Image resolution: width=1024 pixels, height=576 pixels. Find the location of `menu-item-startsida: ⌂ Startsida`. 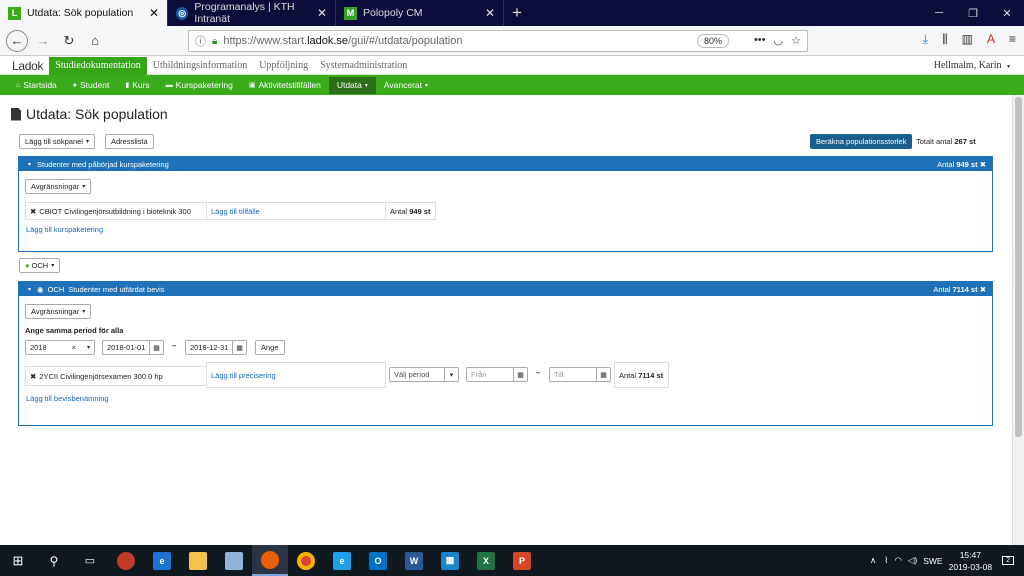

menu-item-startsida: ⌂ Startsida is located at coordinates (36, 85).